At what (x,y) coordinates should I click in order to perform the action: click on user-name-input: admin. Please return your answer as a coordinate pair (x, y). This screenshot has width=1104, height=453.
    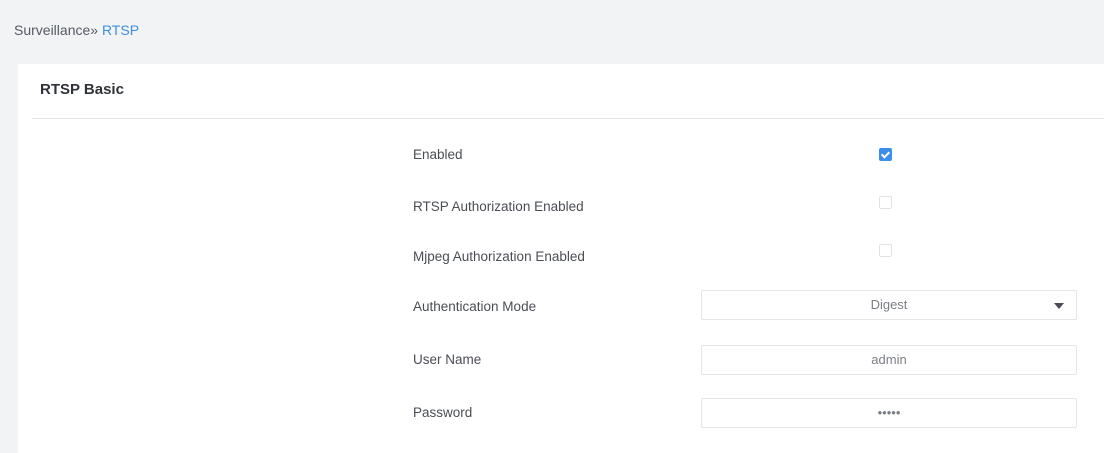
    Looking at the image, I should click on (889, 360).